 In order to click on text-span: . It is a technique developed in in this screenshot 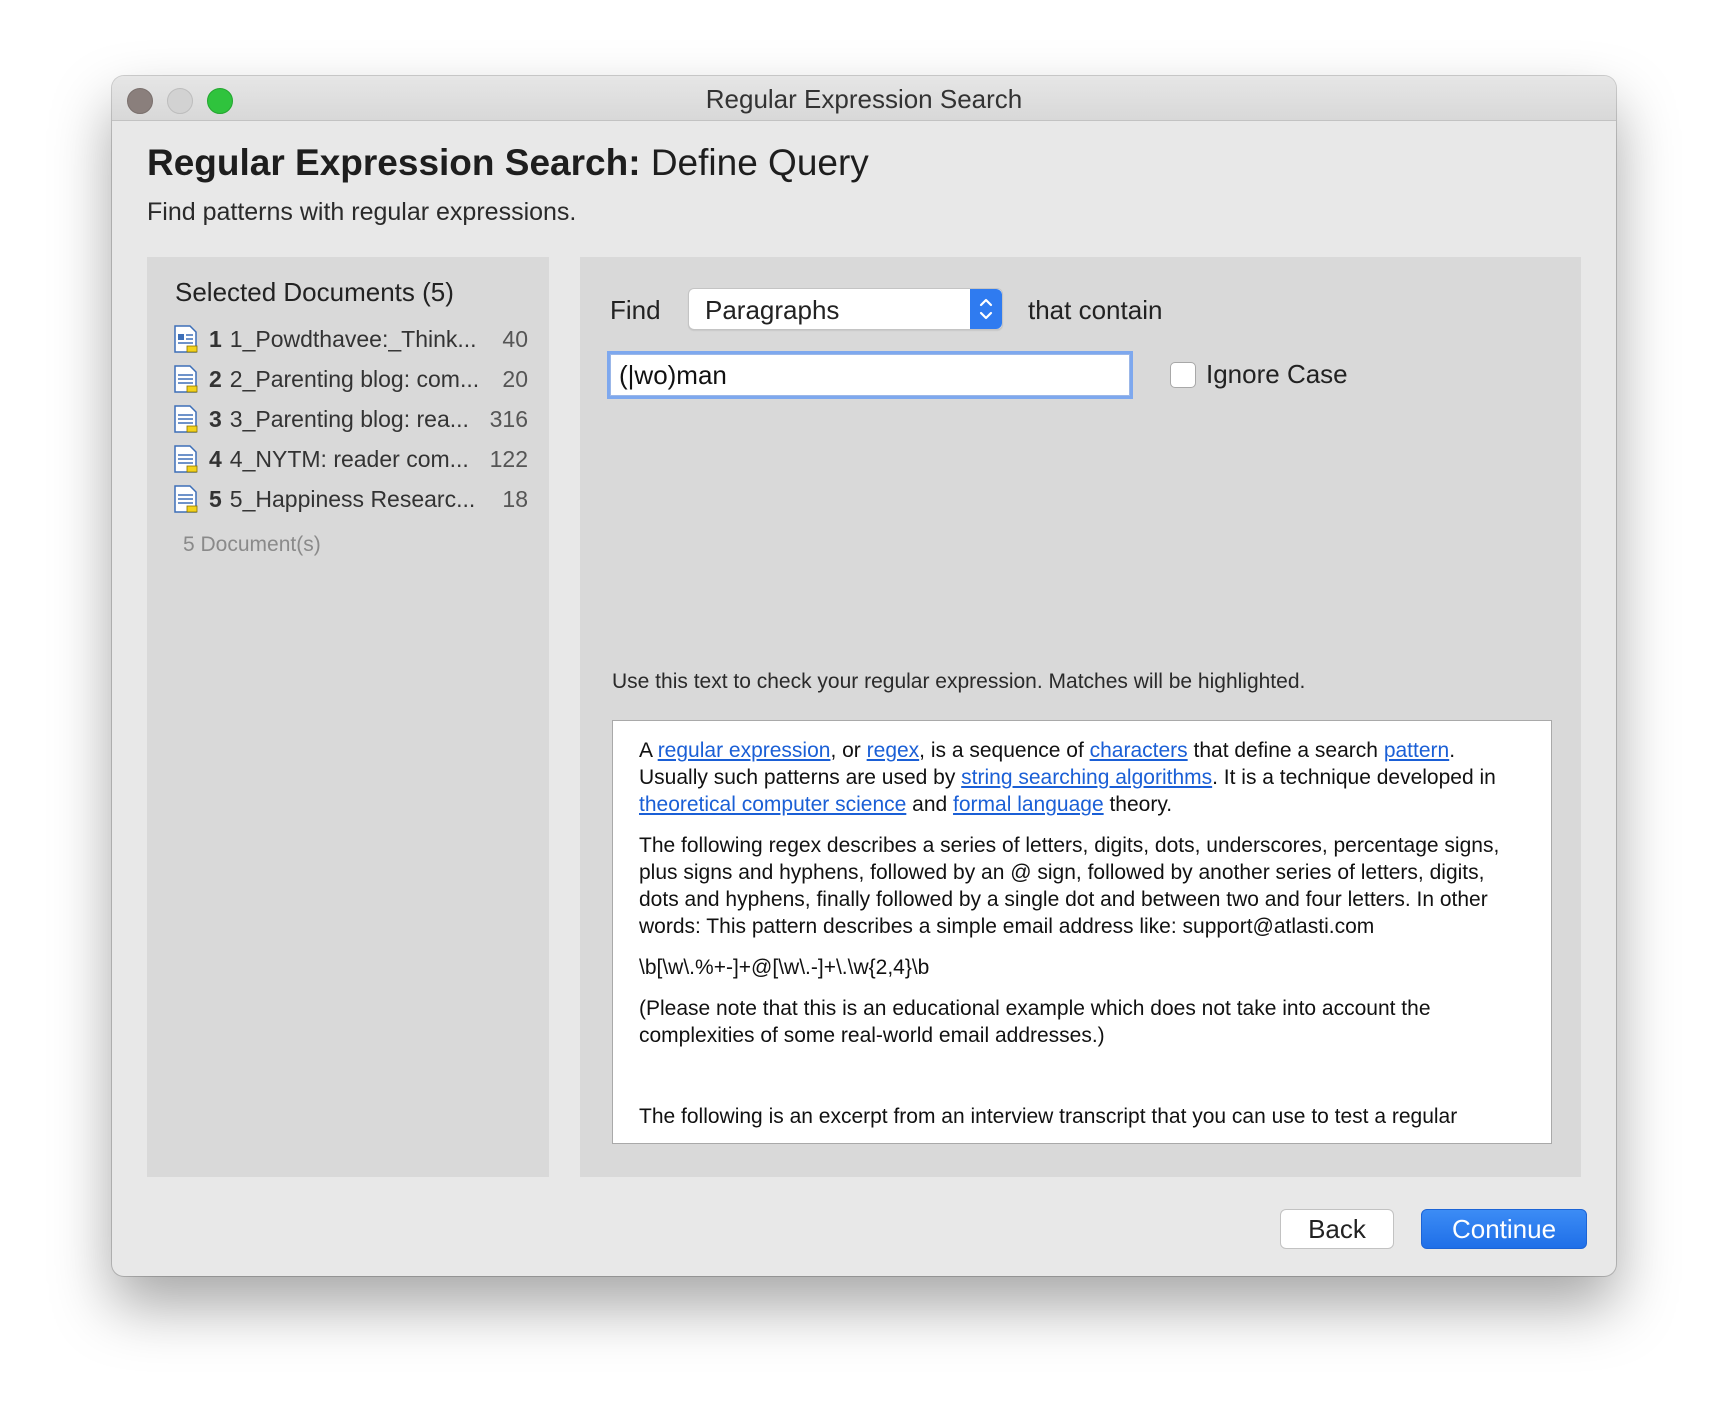, I will do `click(1354, 777)`.